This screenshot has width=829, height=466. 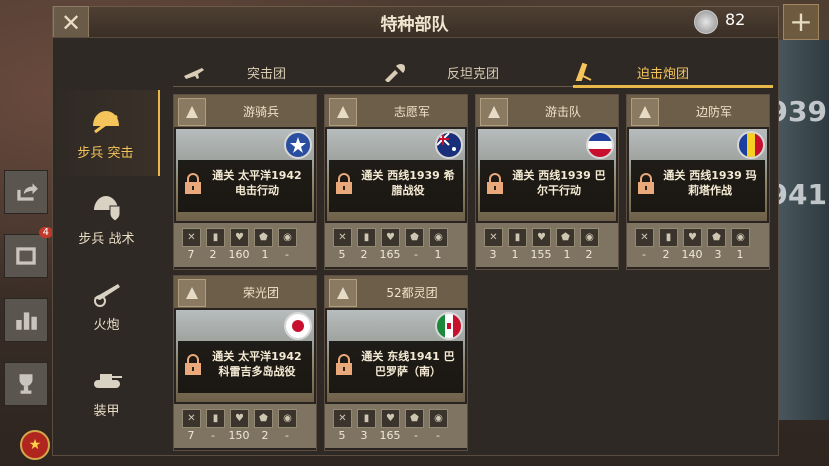 I want to click on tab-mortar: 迫击炮团, so click(x=631, y=72).